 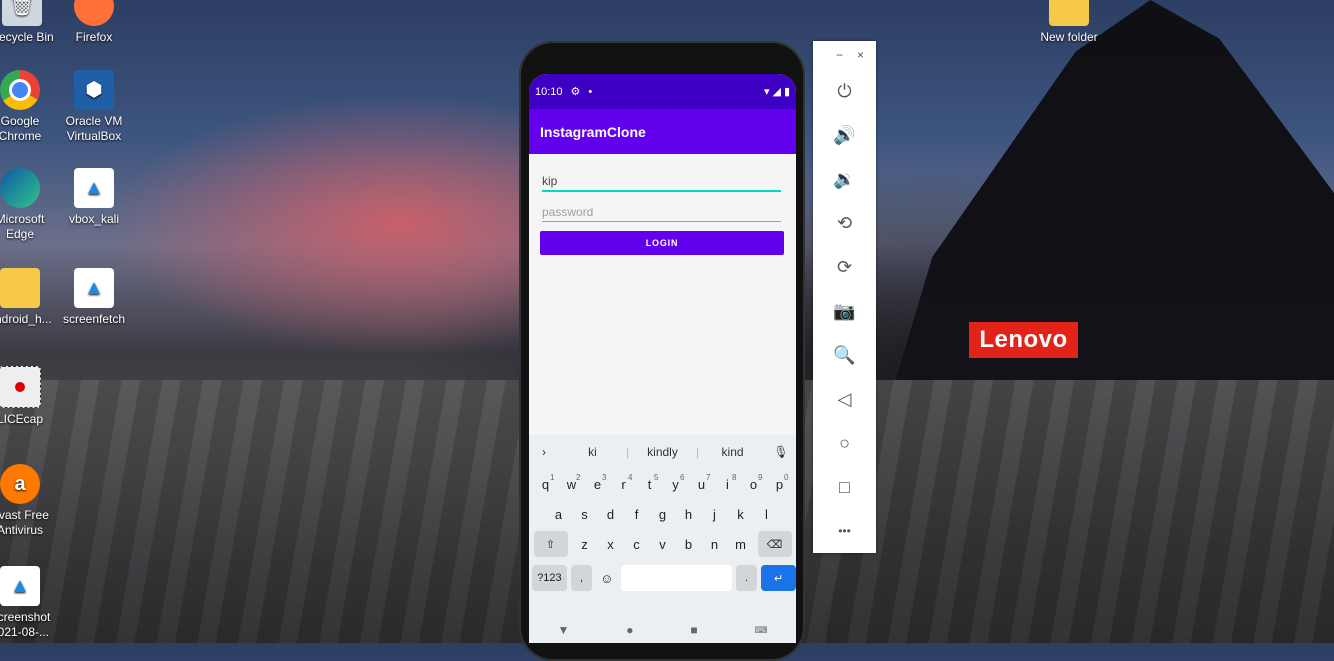 I want to click on key-n: n, so click(x=715, y=544).